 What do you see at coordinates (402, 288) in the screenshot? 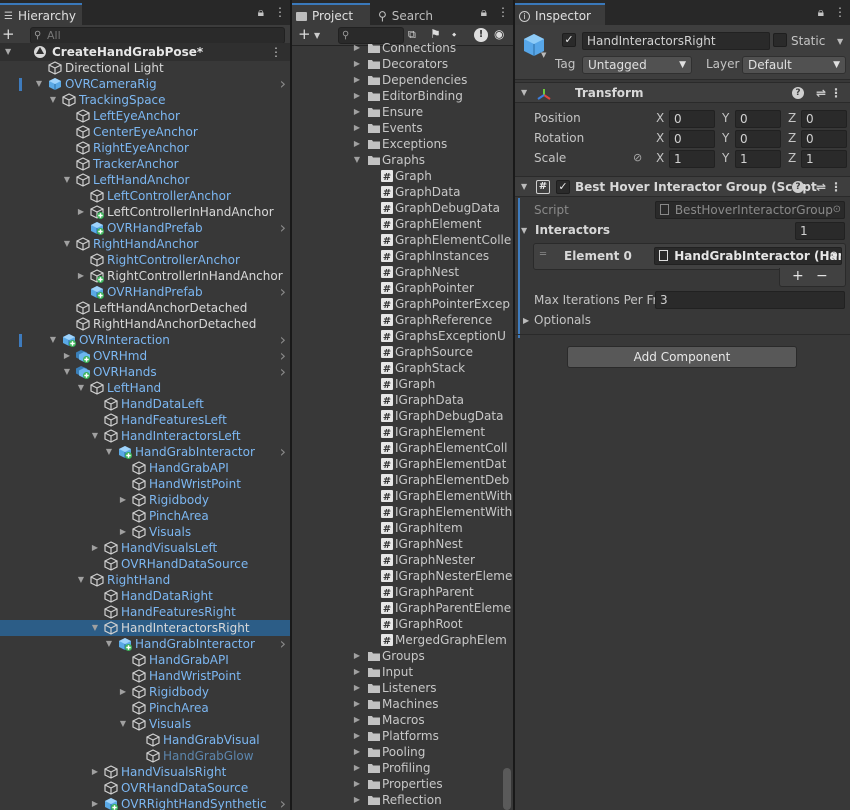
I see `project-script: # GraphPointer` at bounding box center [402, 288].